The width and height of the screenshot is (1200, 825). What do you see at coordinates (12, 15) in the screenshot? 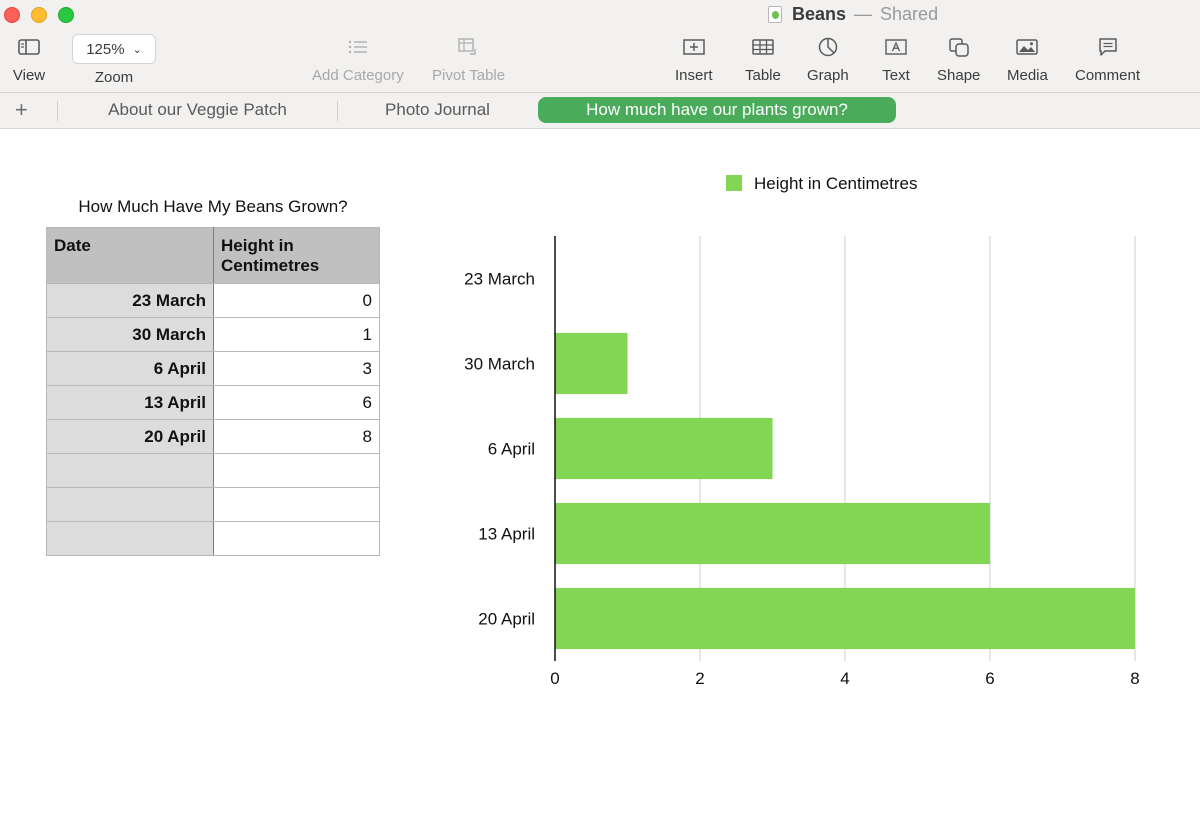
I see `close-window-button` at bounding box center [12, 15].